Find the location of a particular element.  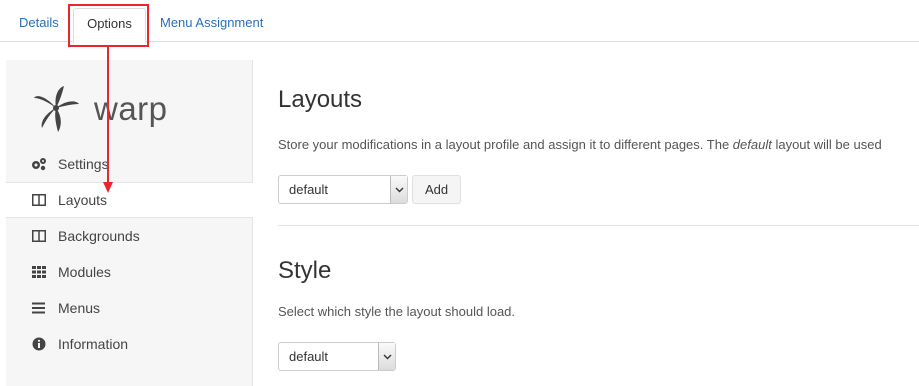

grid-icon is located at coordinates (39, 272).